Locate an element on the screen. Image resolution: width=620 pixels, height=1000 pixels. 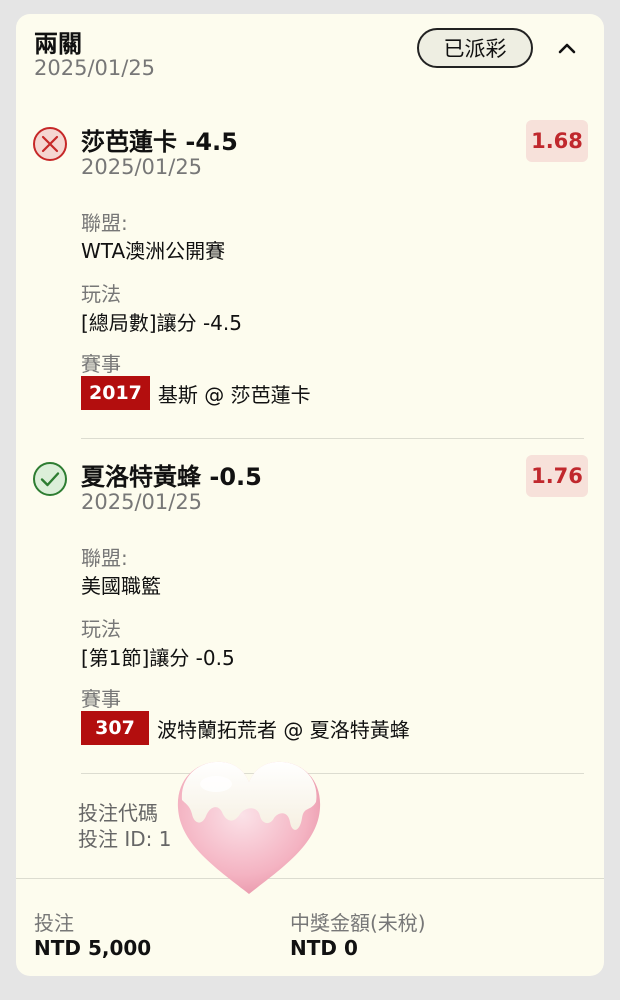
odds-badge: 1.76 is located at coordinates (557, 476).